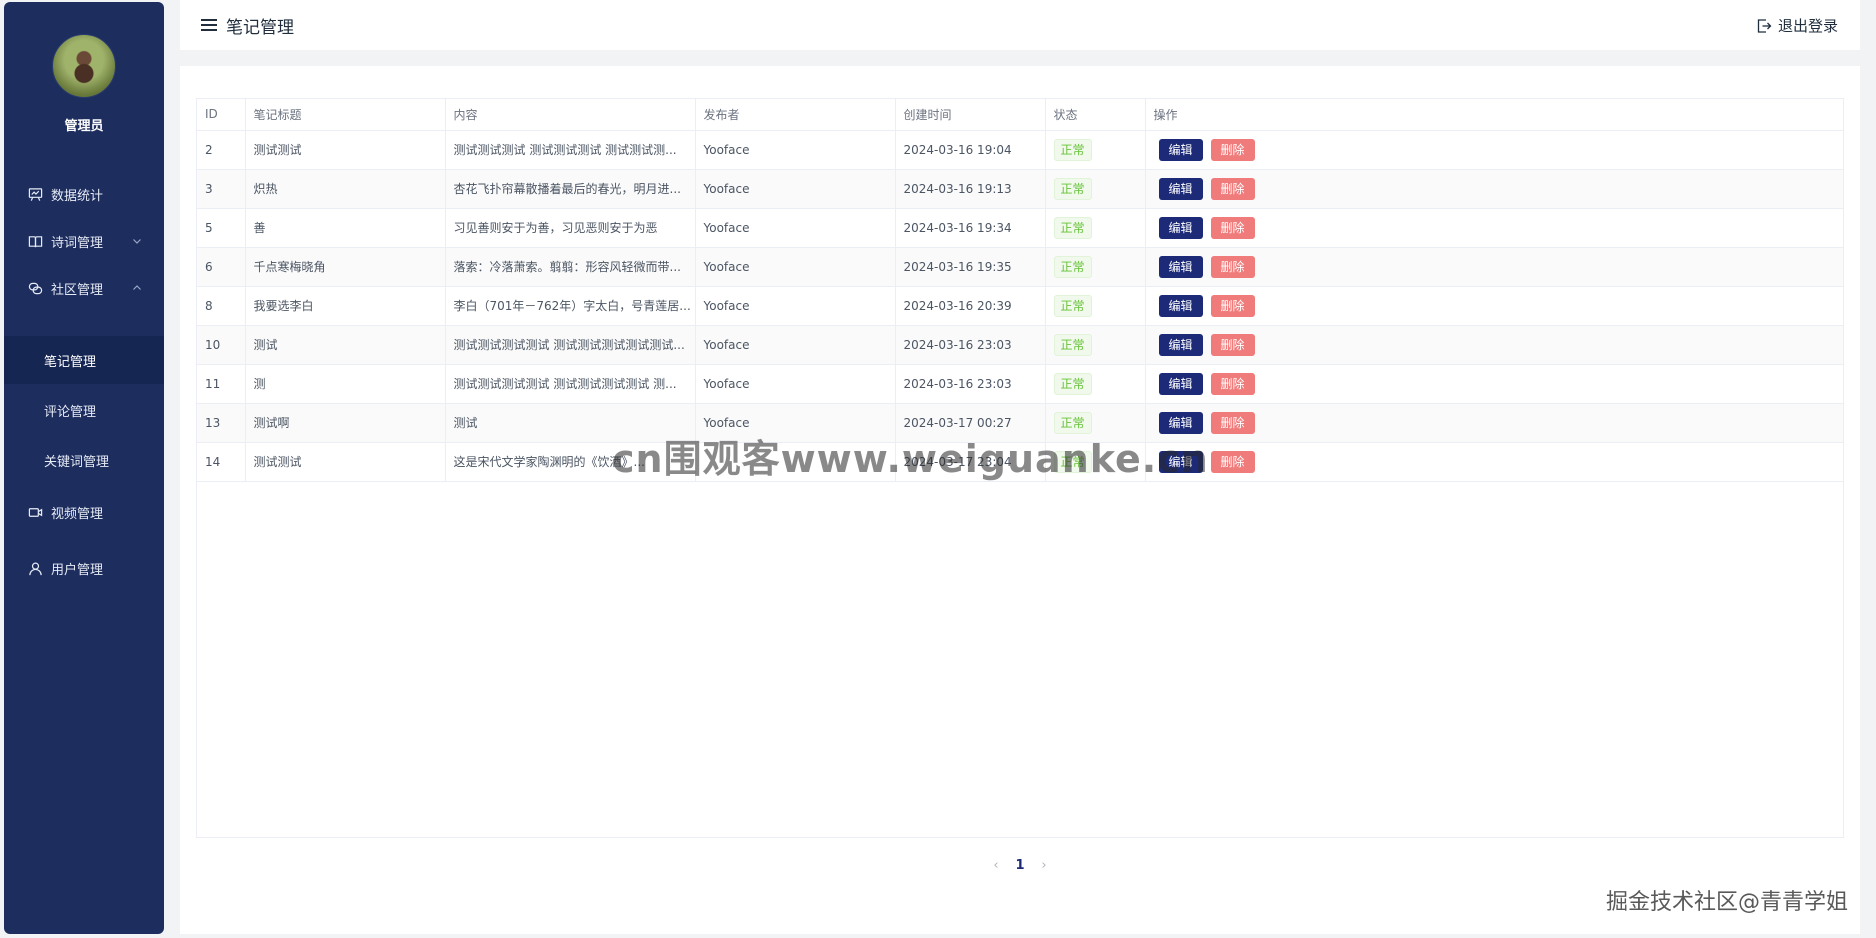 The image size is (1876, 938). I want to click on cell-created: 2024-03-16 19:34, so click(970, 228).